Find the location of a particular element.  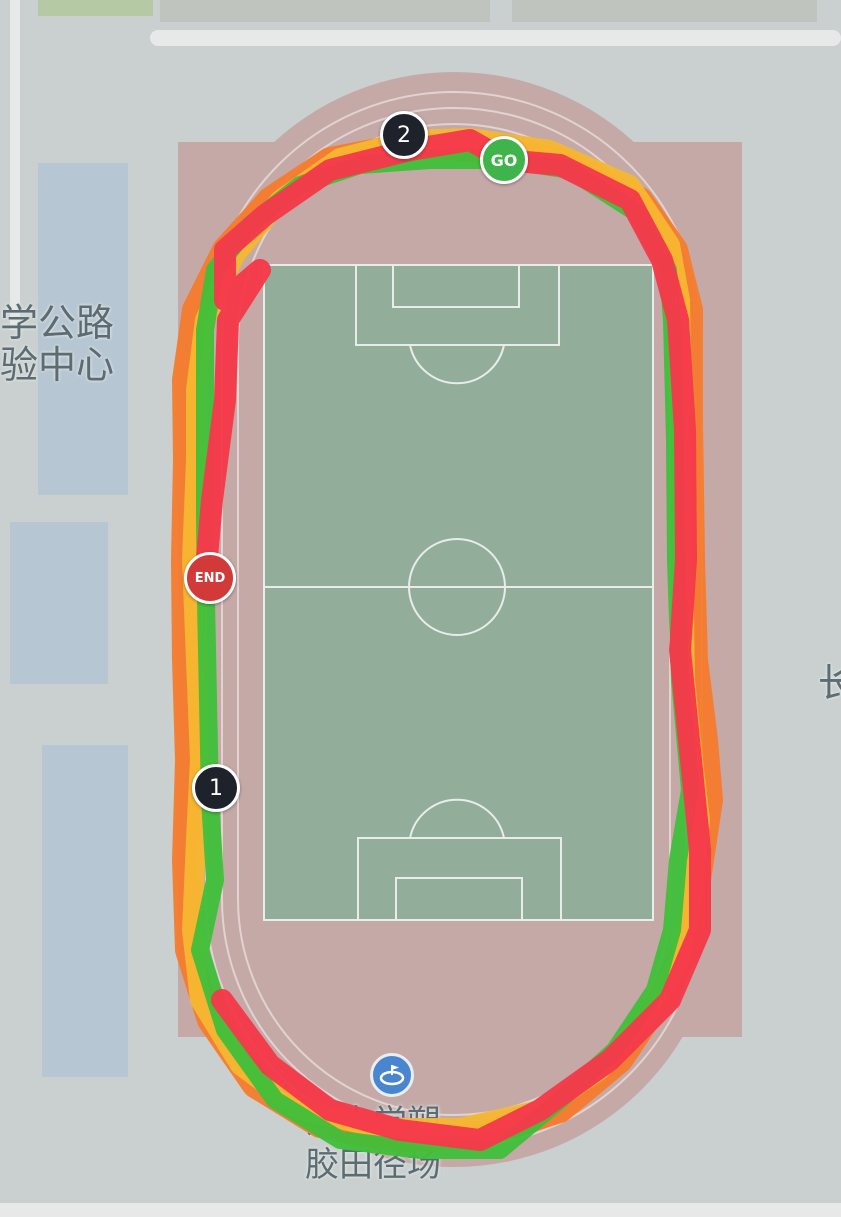

end-marker: END is located at coordinates (210, 578).